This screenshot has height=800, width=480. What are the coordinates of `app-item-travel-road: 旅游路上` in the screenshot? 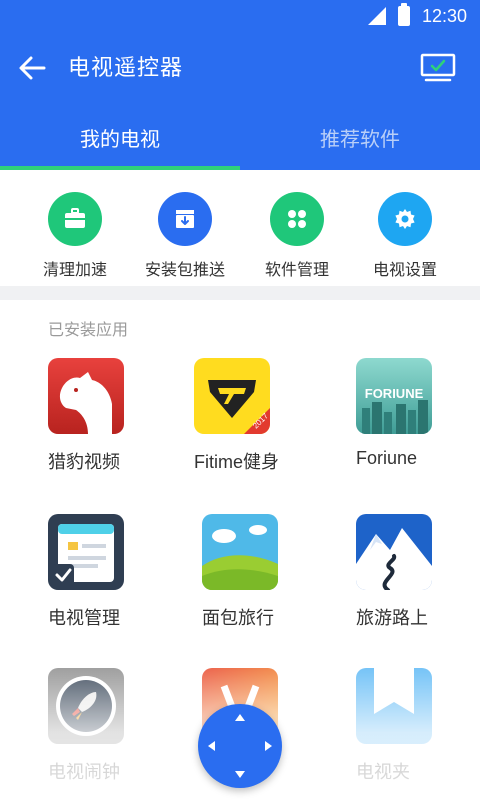 It's located at (418, 566).